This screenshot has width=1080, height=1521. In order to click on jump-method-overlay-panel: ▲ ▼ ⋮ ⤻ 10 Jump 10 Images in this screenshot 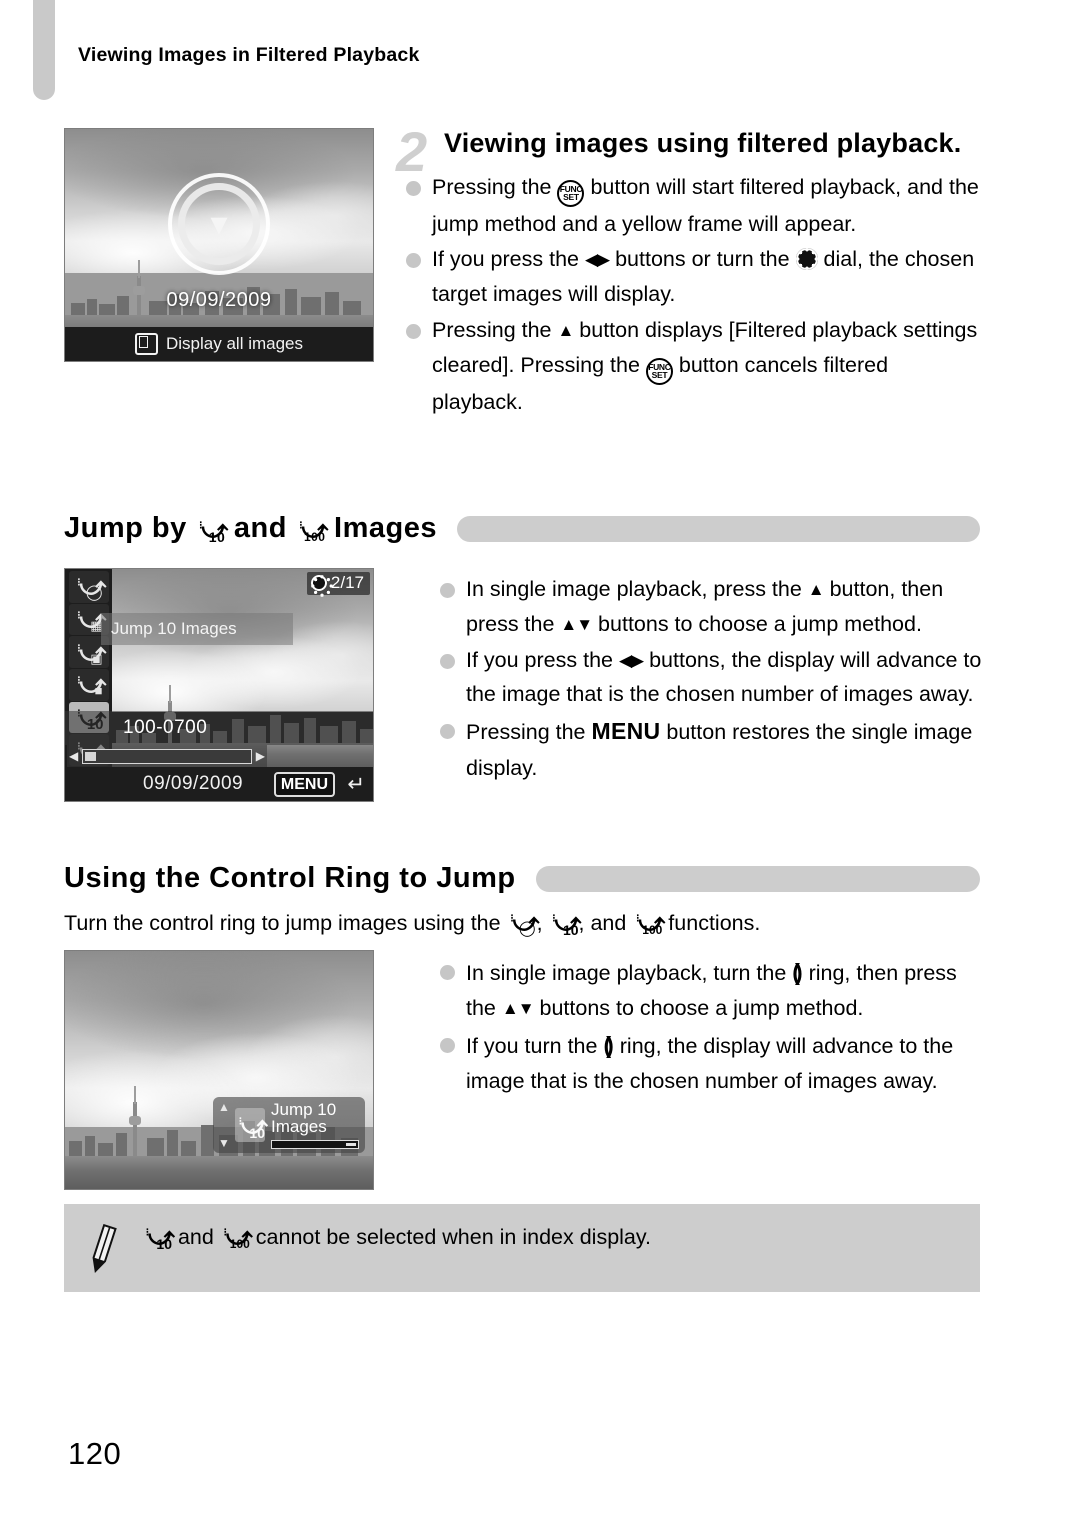, I will do `click(289, 1125)`.